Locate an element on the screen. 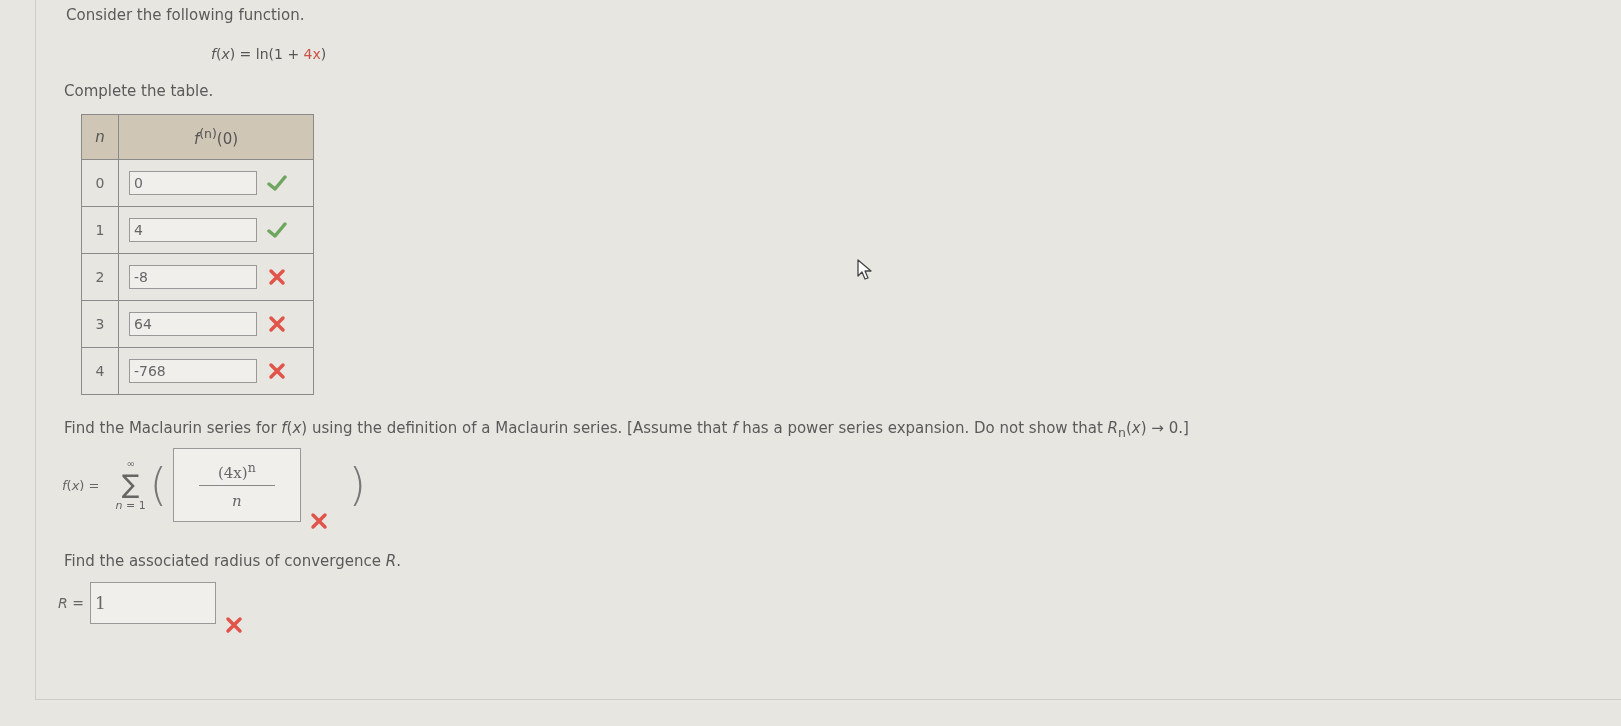  radius-prompt: Find the associated radius of convergence R. is located at coordinates (232, 561).